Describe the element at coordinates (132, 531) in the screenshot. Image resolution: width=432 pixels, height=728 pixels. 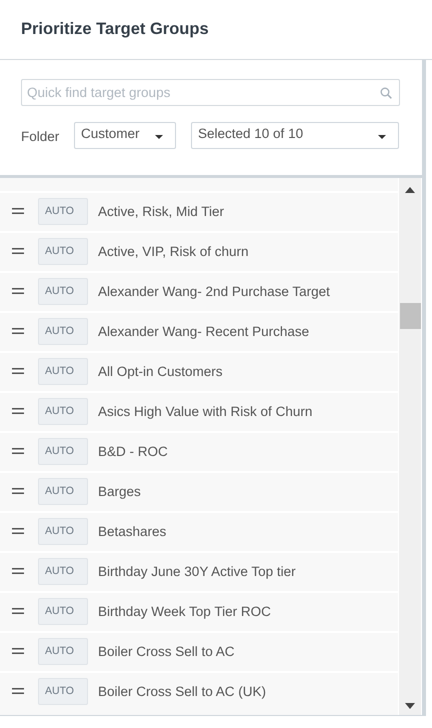
I see `group-name: Betashares` at that location.